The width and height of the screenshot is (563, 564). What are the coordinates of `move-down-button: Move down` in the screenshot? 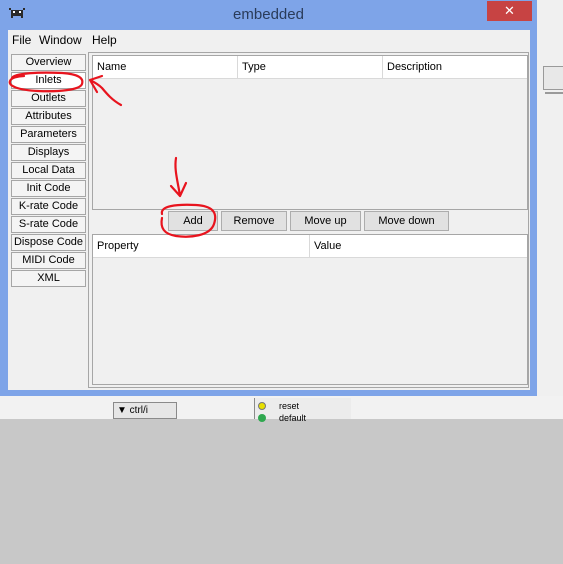 It's located at (406, 221).